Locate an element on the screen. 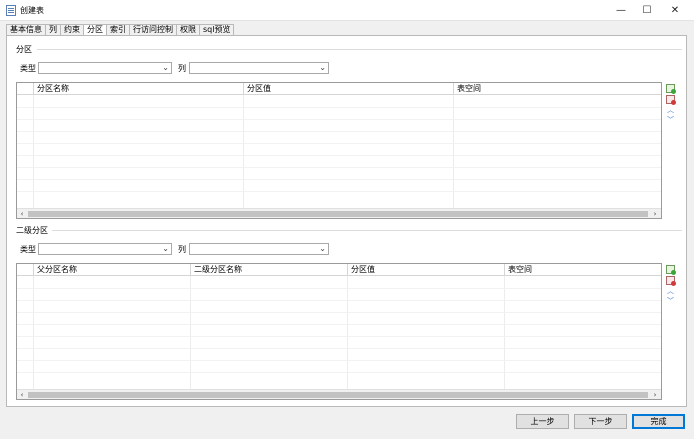 The height and width of the screenshot is (439, 694). next-button: 下一步 is located at coordinates (600, 421).